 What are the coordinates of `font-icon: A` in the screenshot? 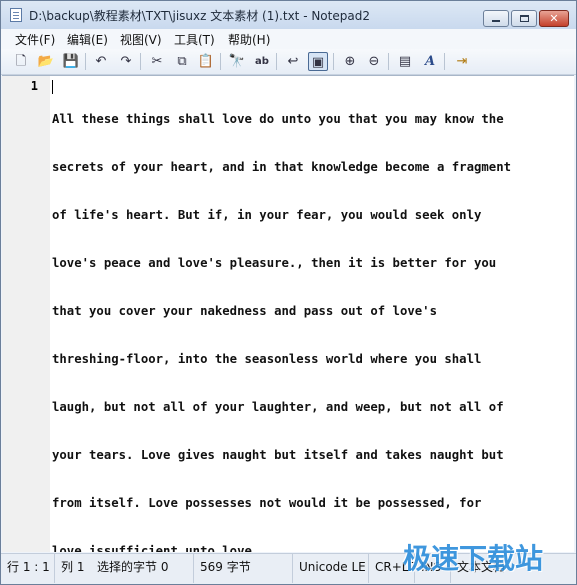 It's located at (430, 61).